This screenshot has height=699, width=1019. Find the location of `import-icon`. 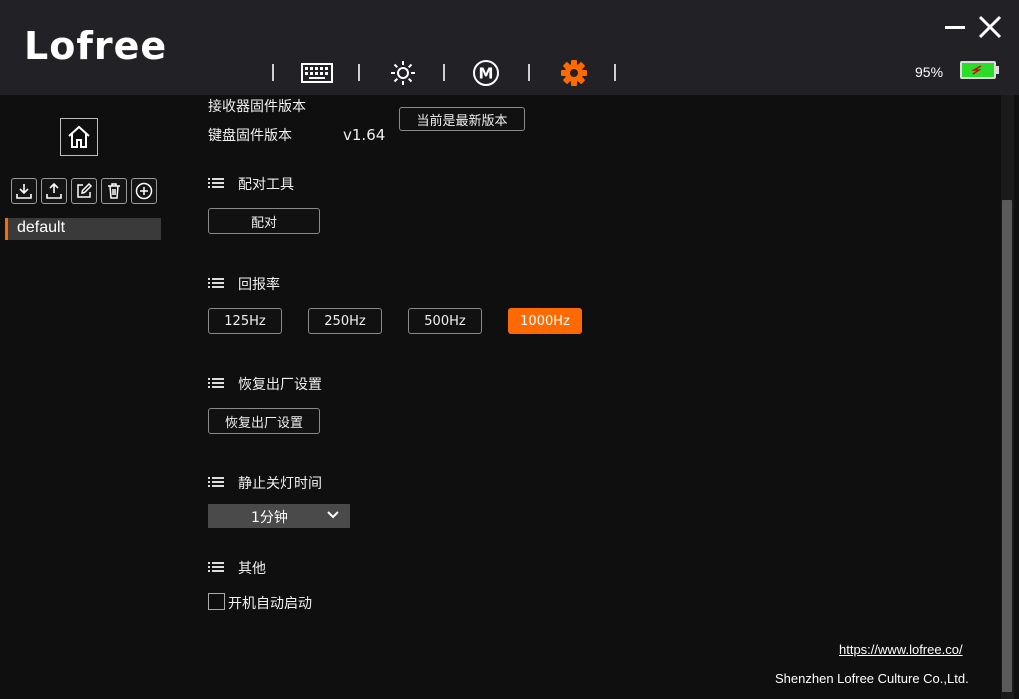

import-icon is located at coordinates (24, 191).